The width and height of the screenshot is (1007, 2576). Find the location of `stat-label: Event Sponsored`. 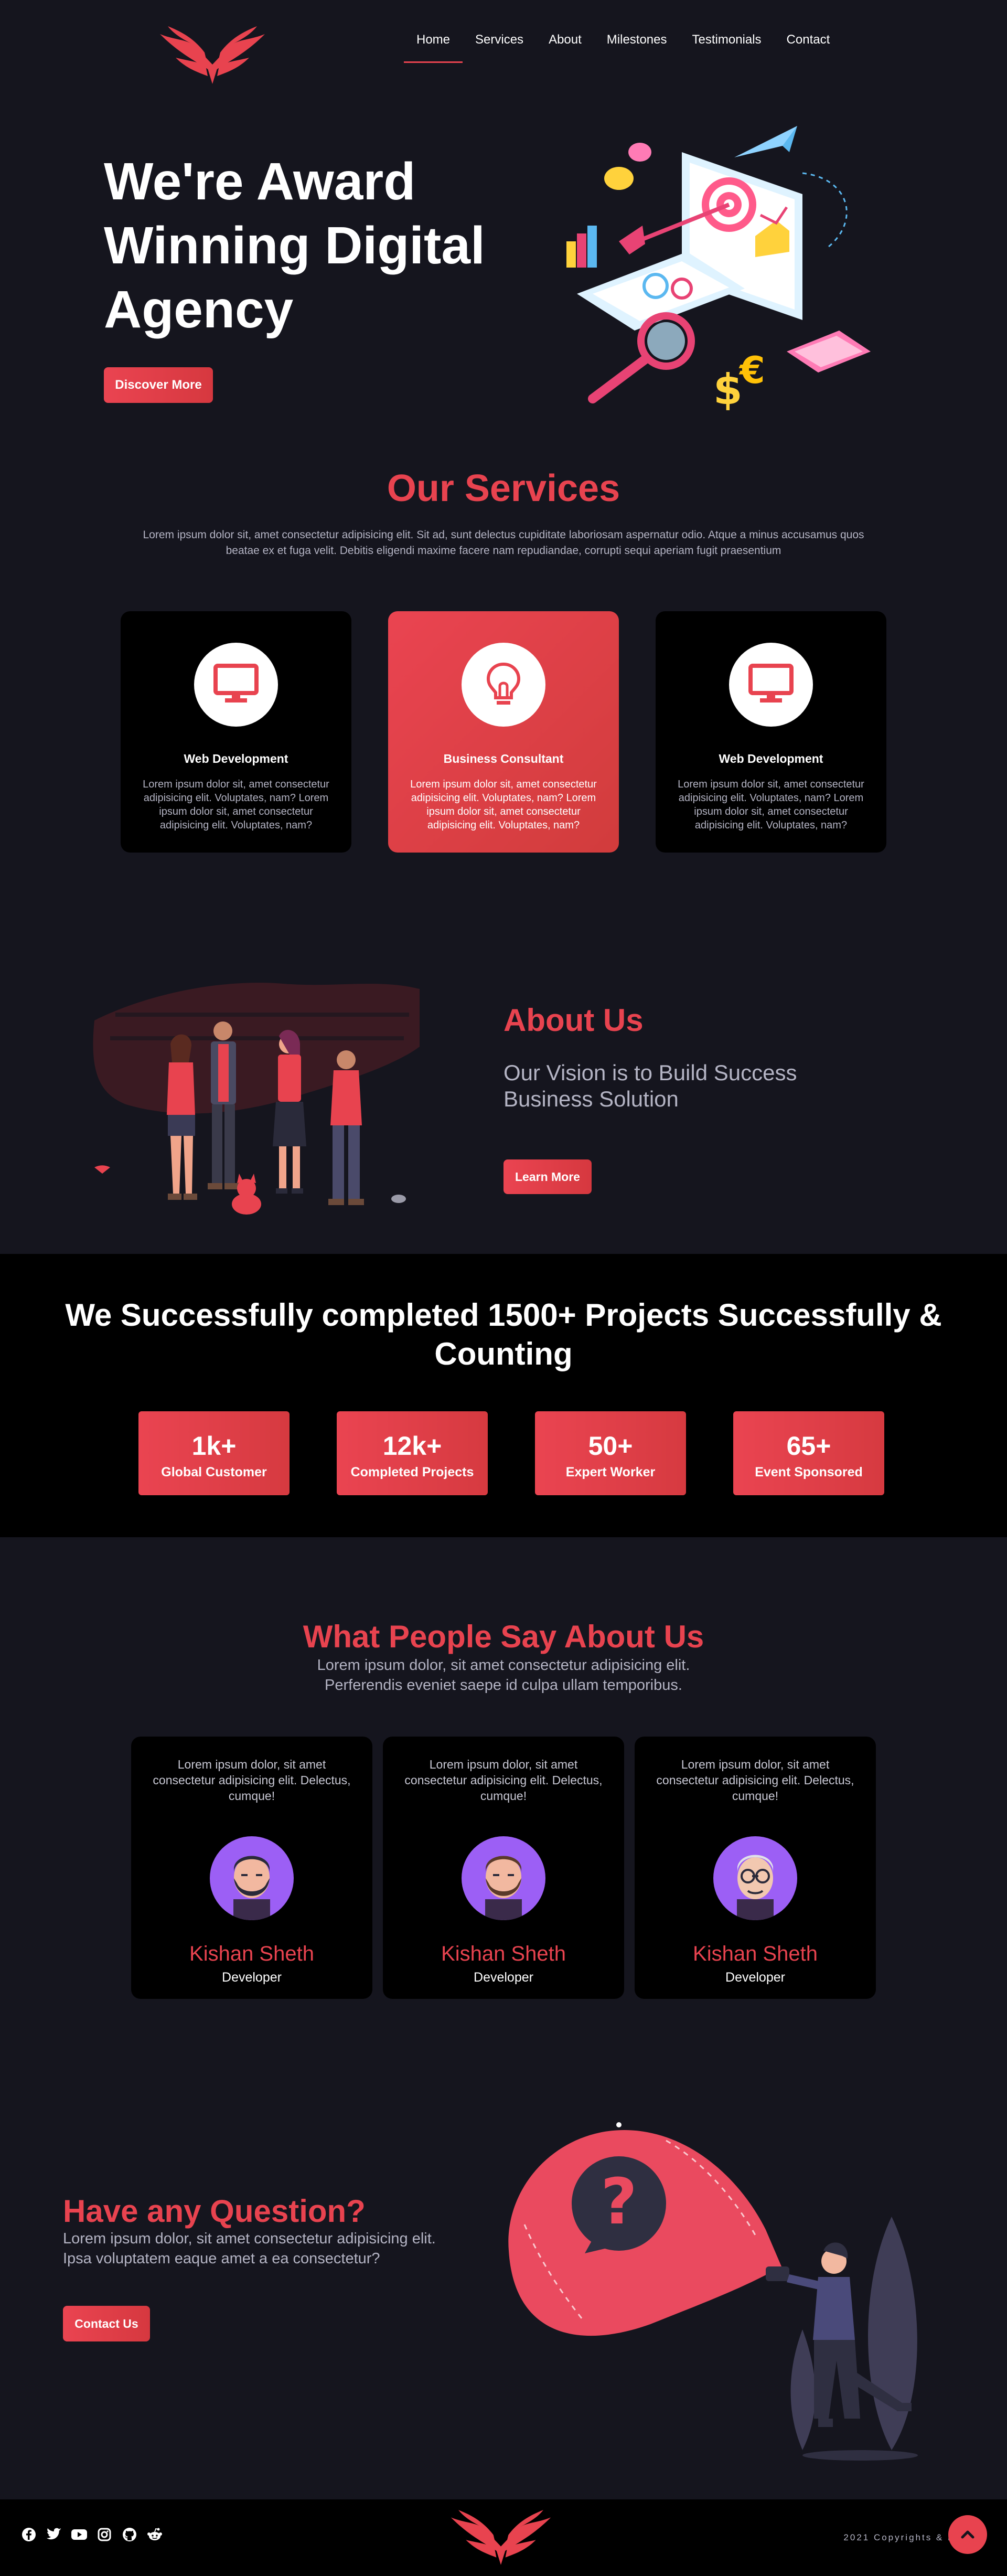

stat-label: Event Sponsored is located at coordinates (809, 1472).